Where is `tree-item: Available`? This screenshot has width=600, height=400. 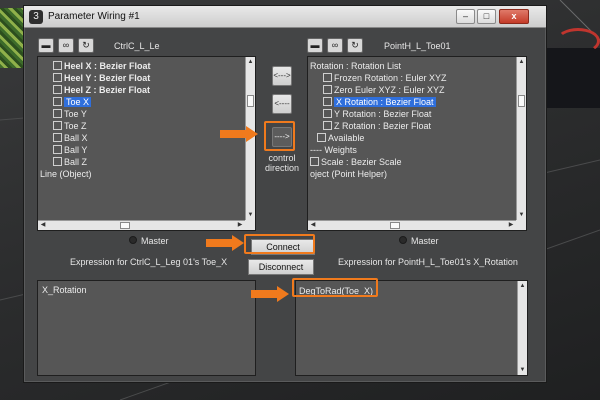
tree-item: Available is located at coordinates (340, 138).